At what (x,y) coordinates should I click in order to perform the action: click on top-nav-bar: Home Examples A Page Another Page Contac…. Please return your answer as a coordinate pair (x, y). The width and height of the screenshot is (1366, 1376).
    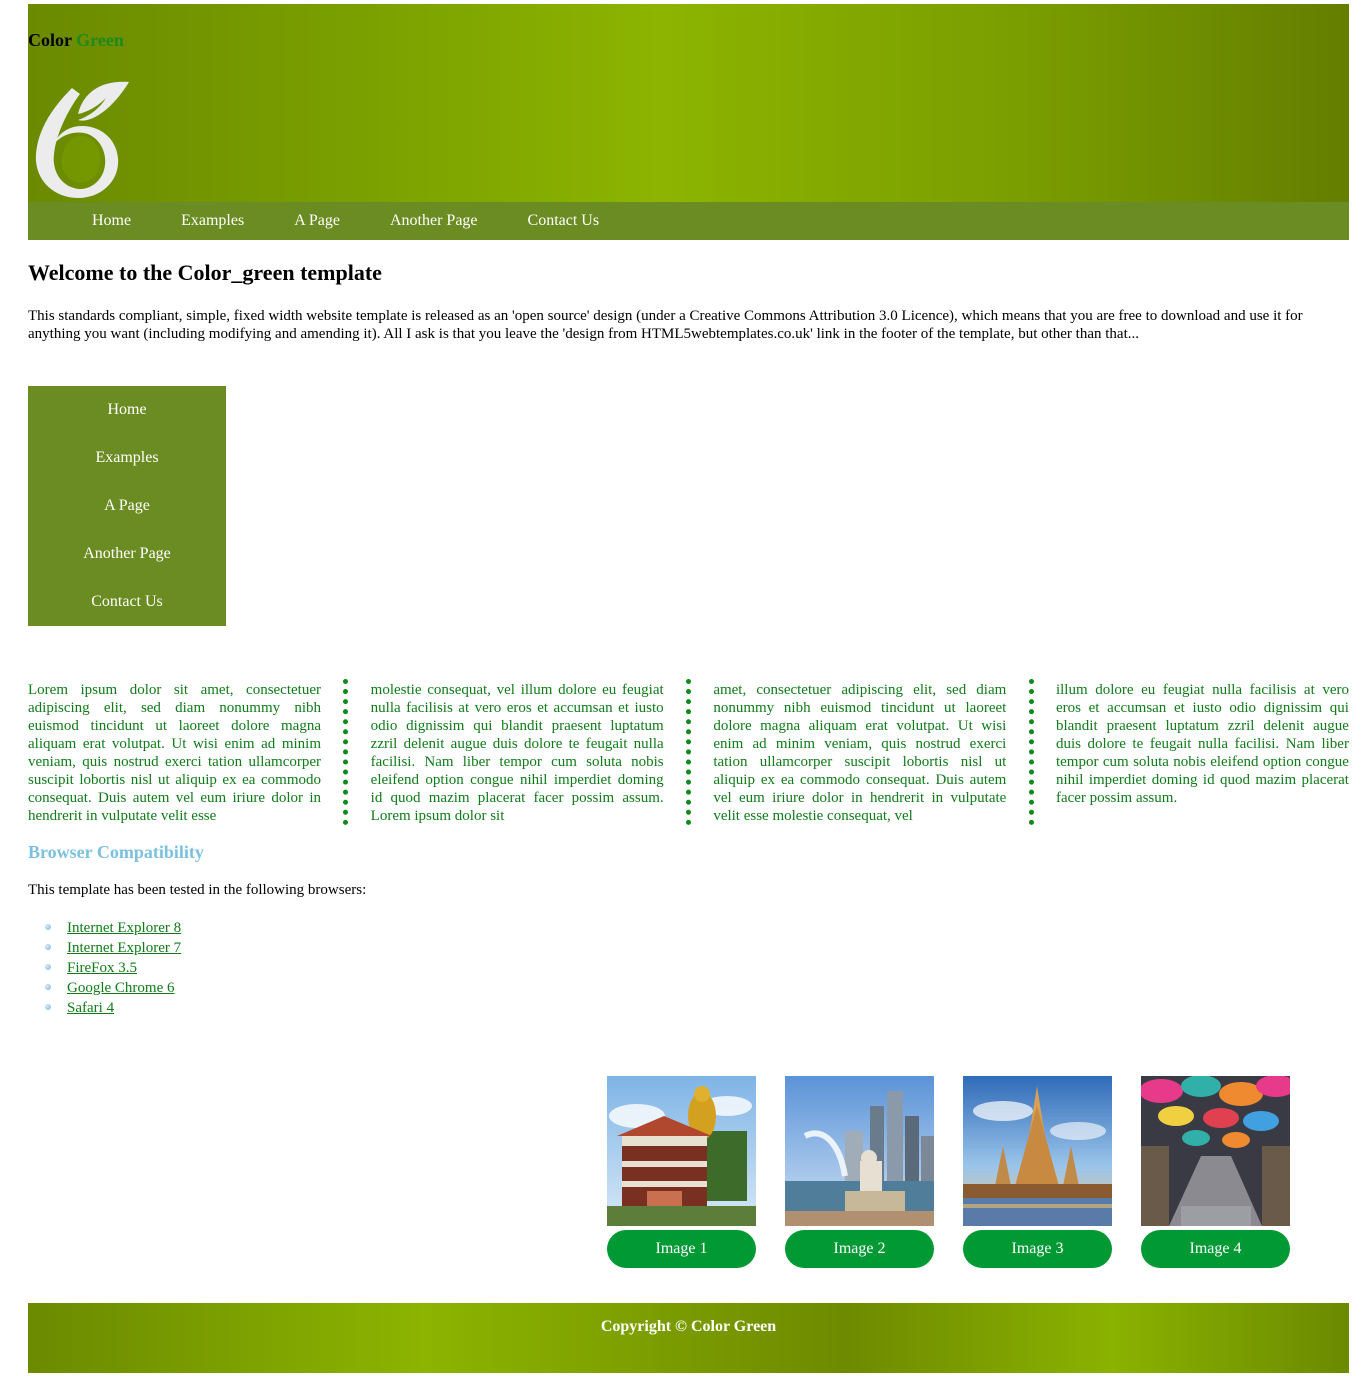
    Looking at the image, I should click on (688, 221).